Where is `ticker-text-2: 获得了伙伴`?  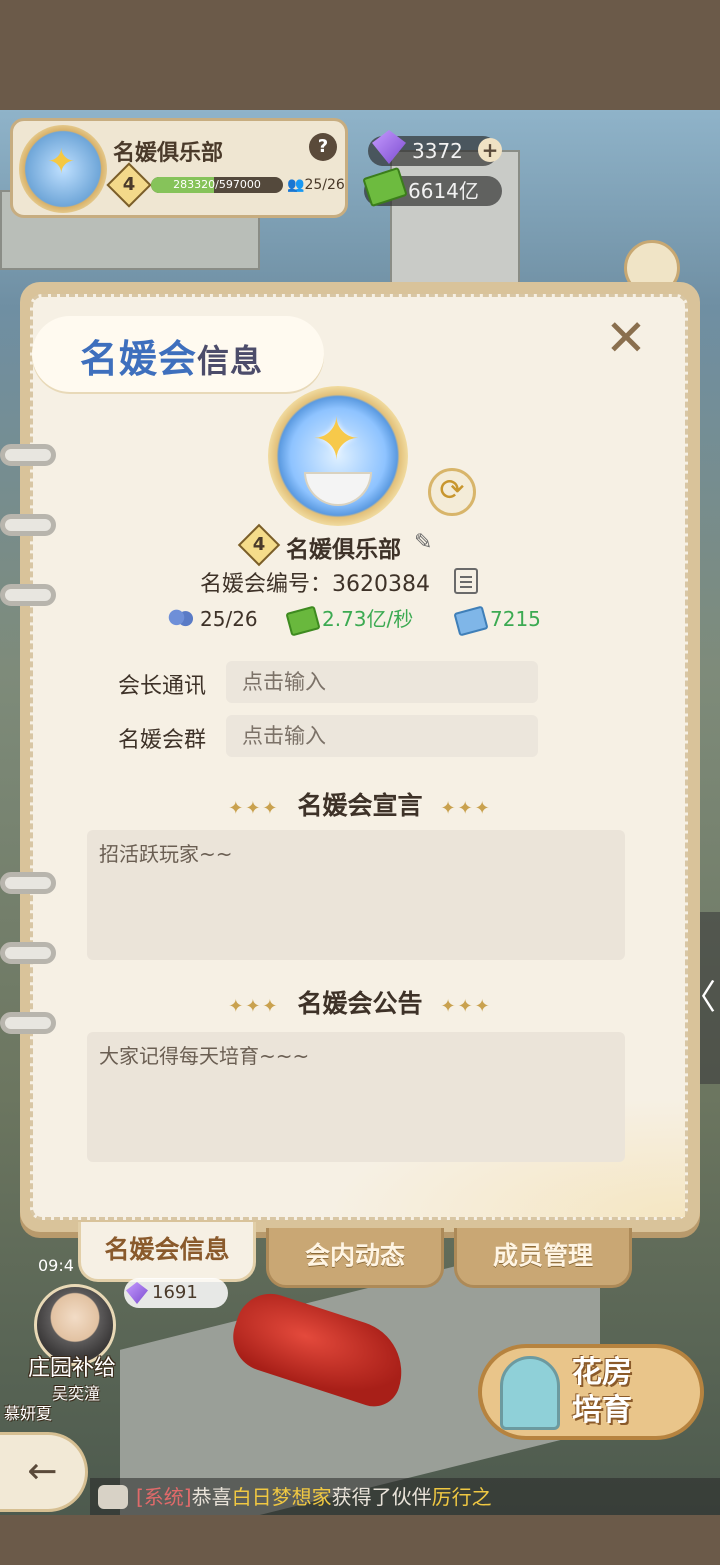
ticker-text-2: 获得了伙伴 is located at coordinates (381, 1497).